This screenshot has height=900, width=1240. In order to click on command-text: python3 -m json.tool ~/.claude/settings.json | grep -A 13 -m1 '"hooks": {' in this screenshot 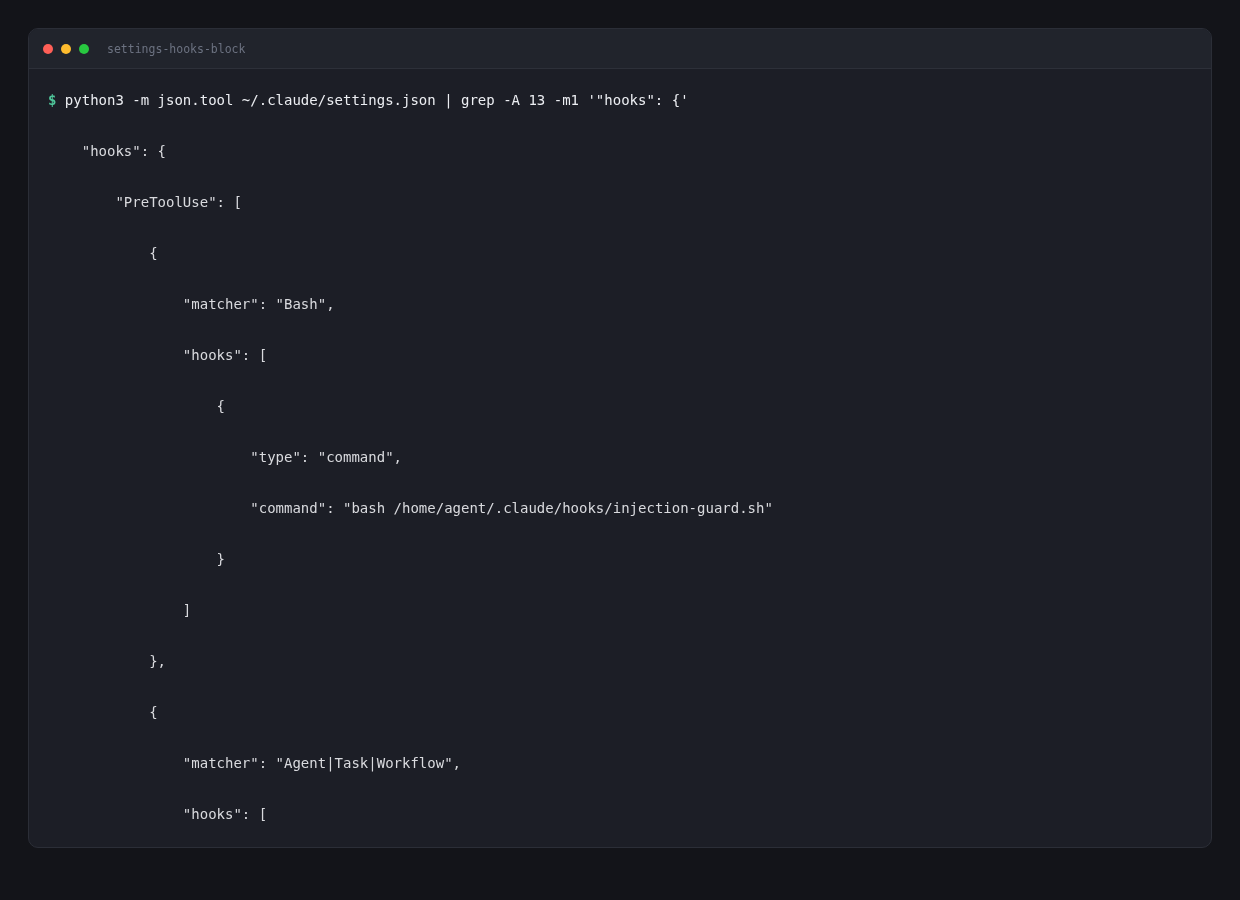, I will do `click(376, 100)`.